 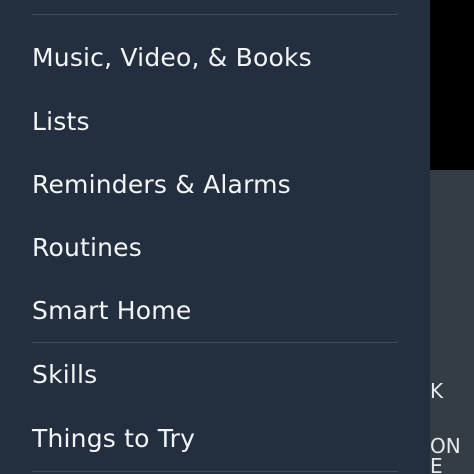 I want to click on background-text-fragment: K, so click(x=437, y=391).